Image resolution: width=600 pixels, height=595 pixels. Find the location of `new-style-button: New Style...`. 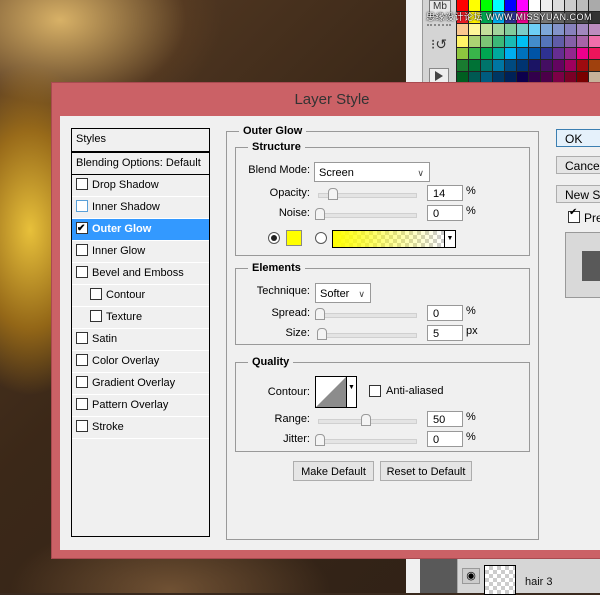

new-style-button: New Style... is located at coordinates (578, 194).